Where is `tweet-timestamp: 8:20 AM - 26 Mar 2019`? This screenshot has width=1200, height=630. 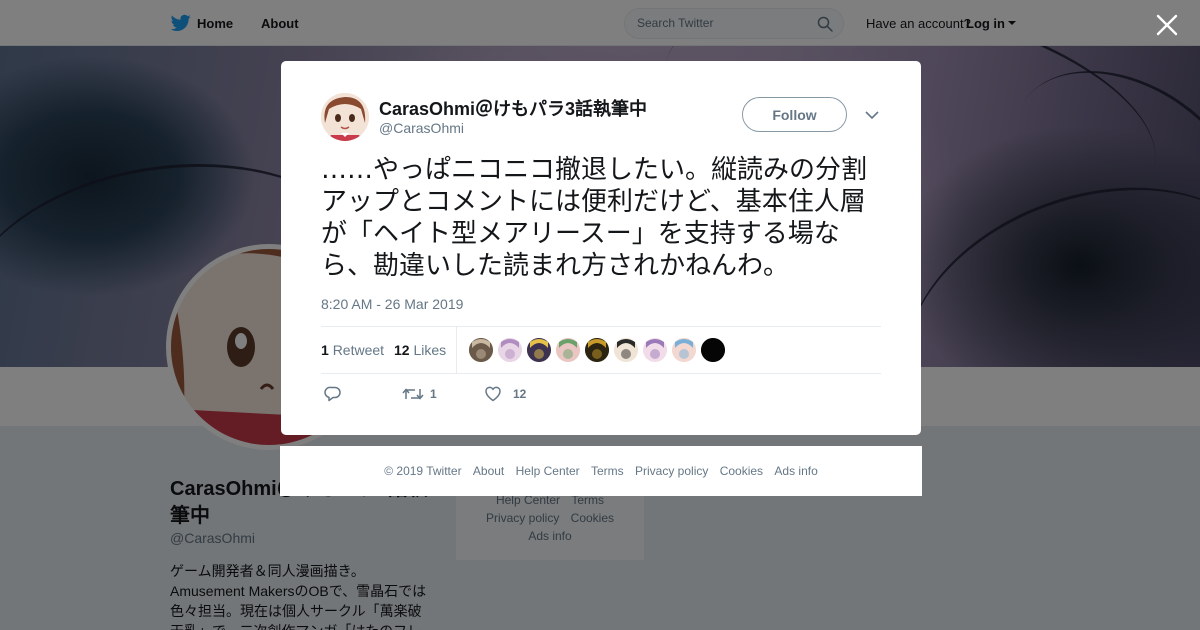
tweet-timestamp: 8:20 AM - 26 Mar 2019 is located at coordinates (392, 304).